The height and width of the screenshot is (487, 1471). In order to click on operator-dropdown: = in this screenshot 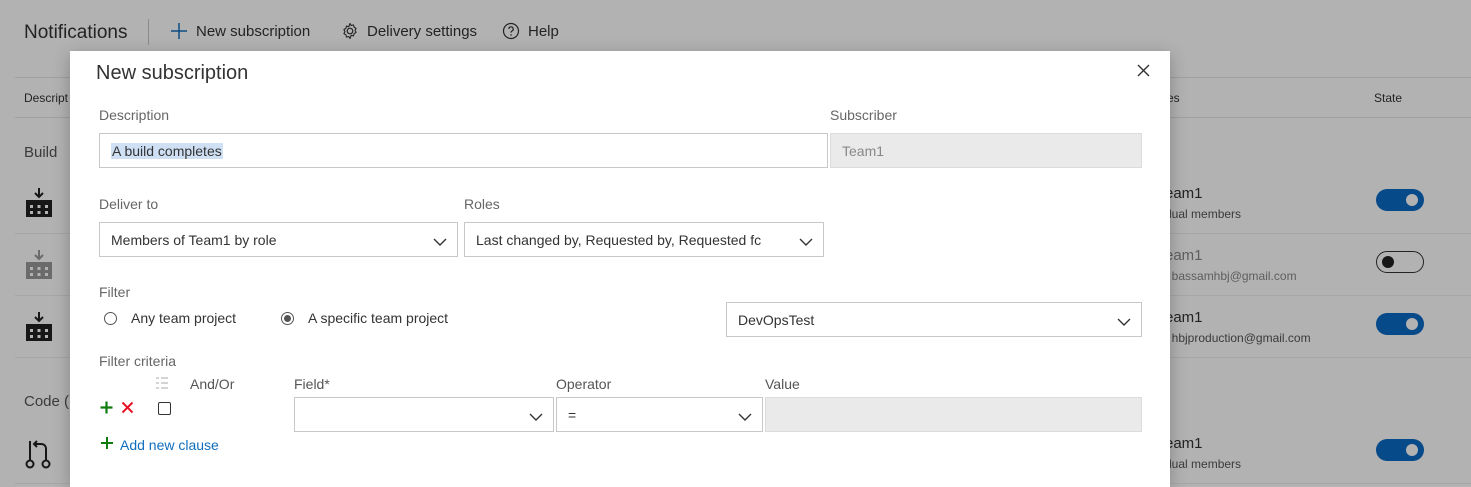, I will do `click(659, 414)`.